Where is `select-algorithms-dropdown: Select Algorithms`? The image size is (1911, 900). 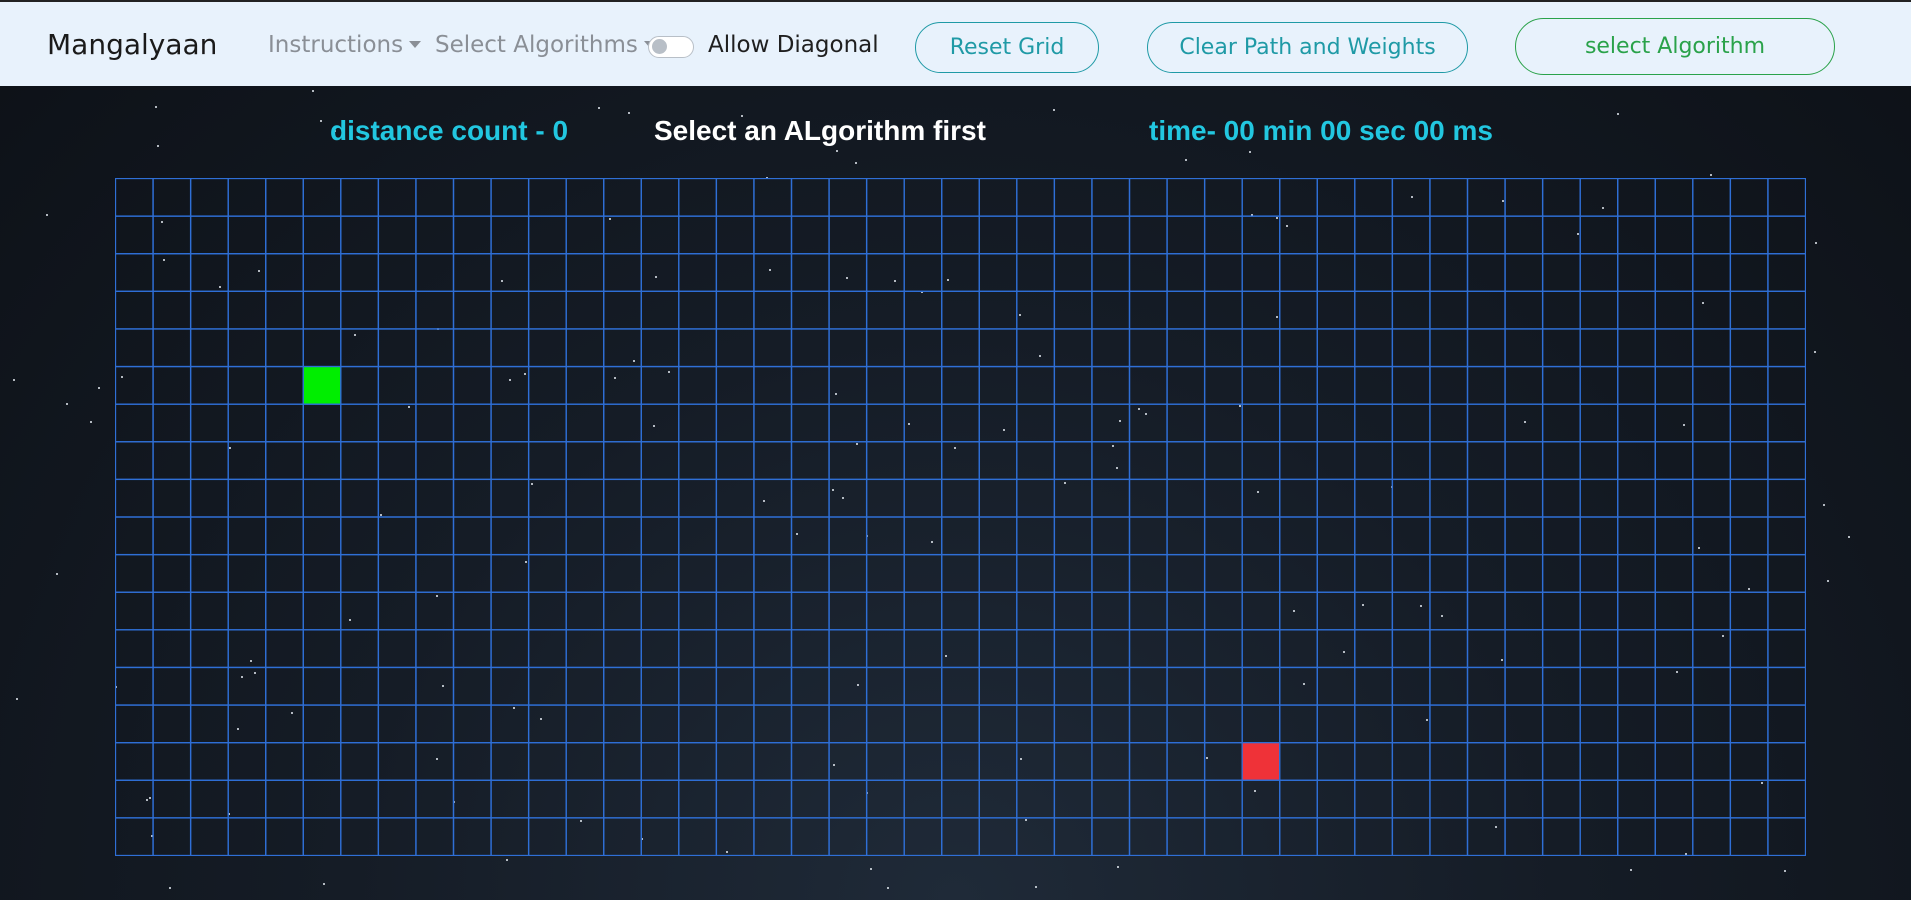
select-algorithms-dropdown: Select Algorithms is located at coordinates (545, 45).